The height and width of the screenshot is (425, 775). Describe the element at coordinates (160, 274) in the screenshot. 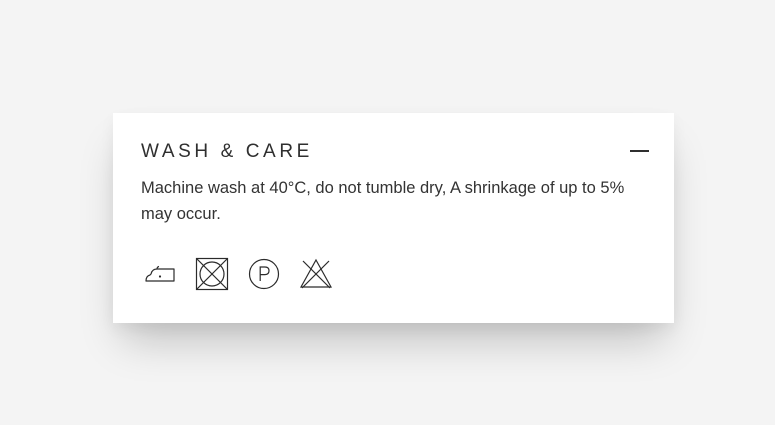

I see `iron-low-heat-icon` at that location.